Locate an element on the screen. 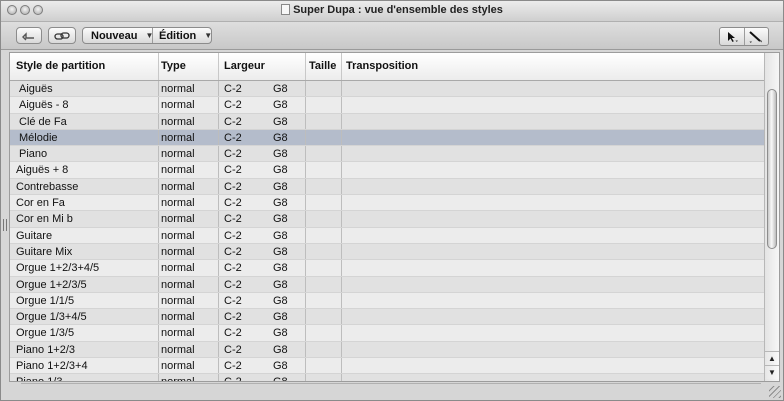 The image size is (784, 401). nouveau-menu: Nouveau ▼ is located at coordinates (118, 35).